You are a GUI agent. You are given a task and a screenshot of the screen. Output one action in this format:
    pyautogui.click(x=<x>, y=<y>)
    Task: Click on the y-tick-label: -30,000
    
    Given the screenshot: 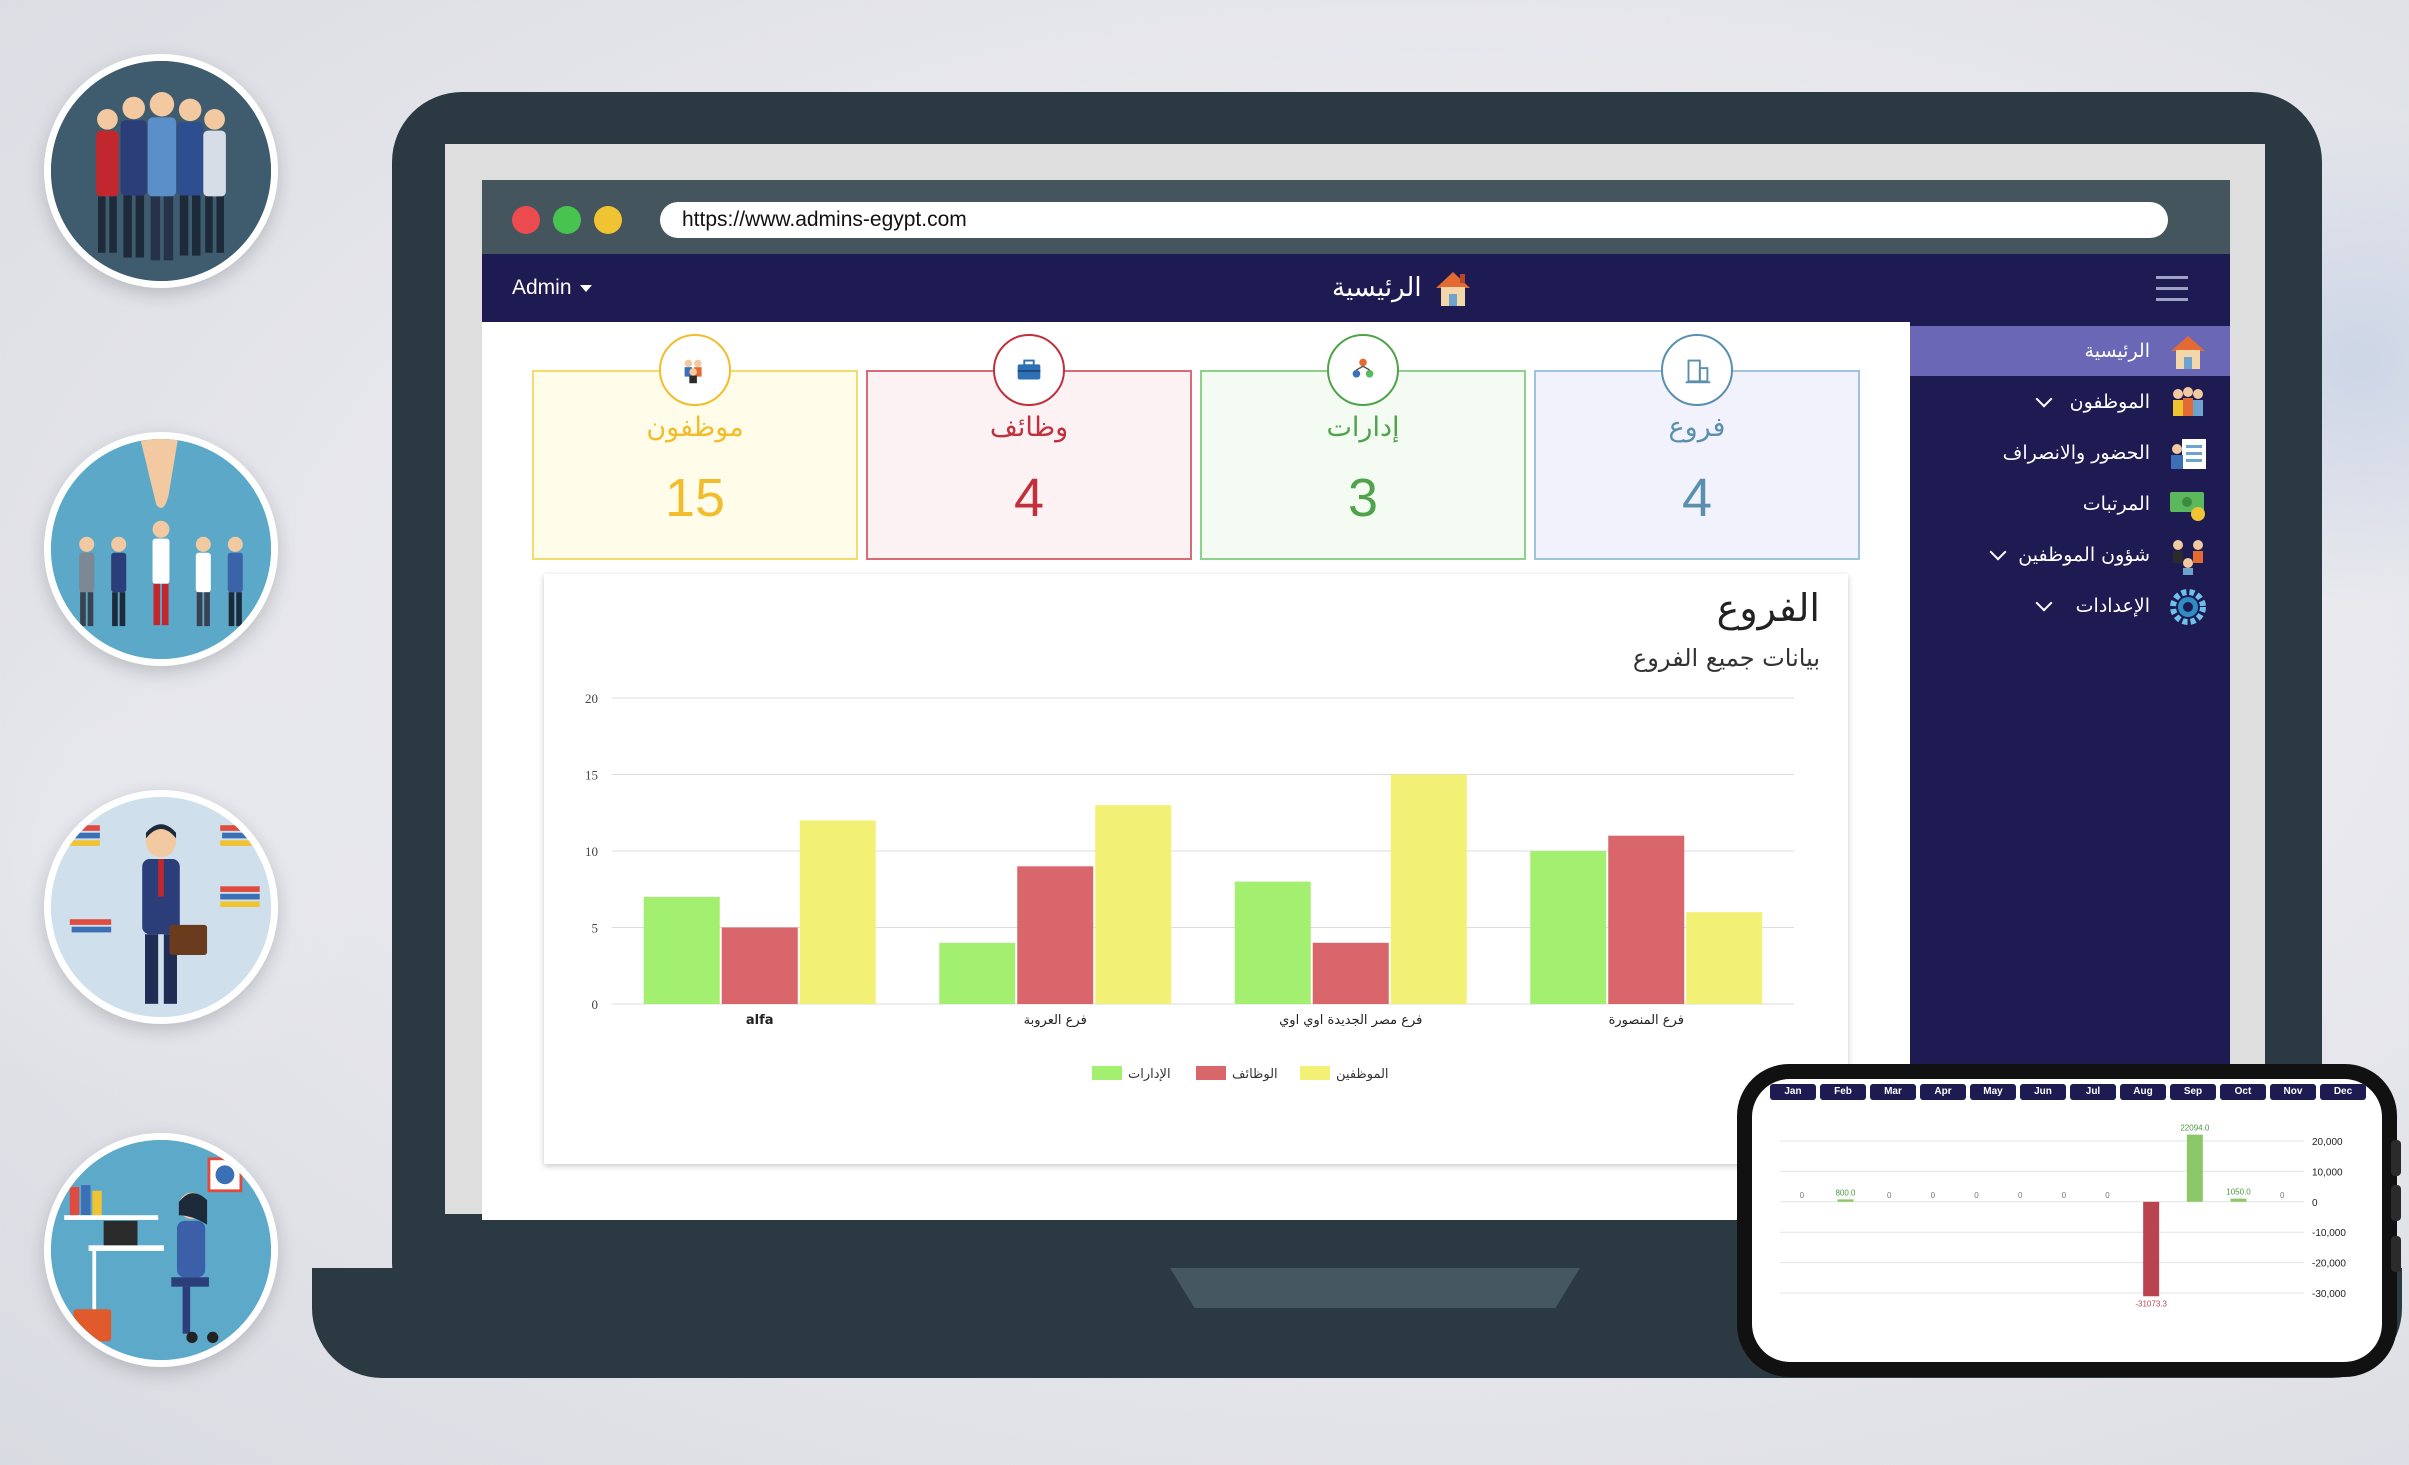 What is the action you would take?
    pyautogui.click(x=2329, y=1294)
    